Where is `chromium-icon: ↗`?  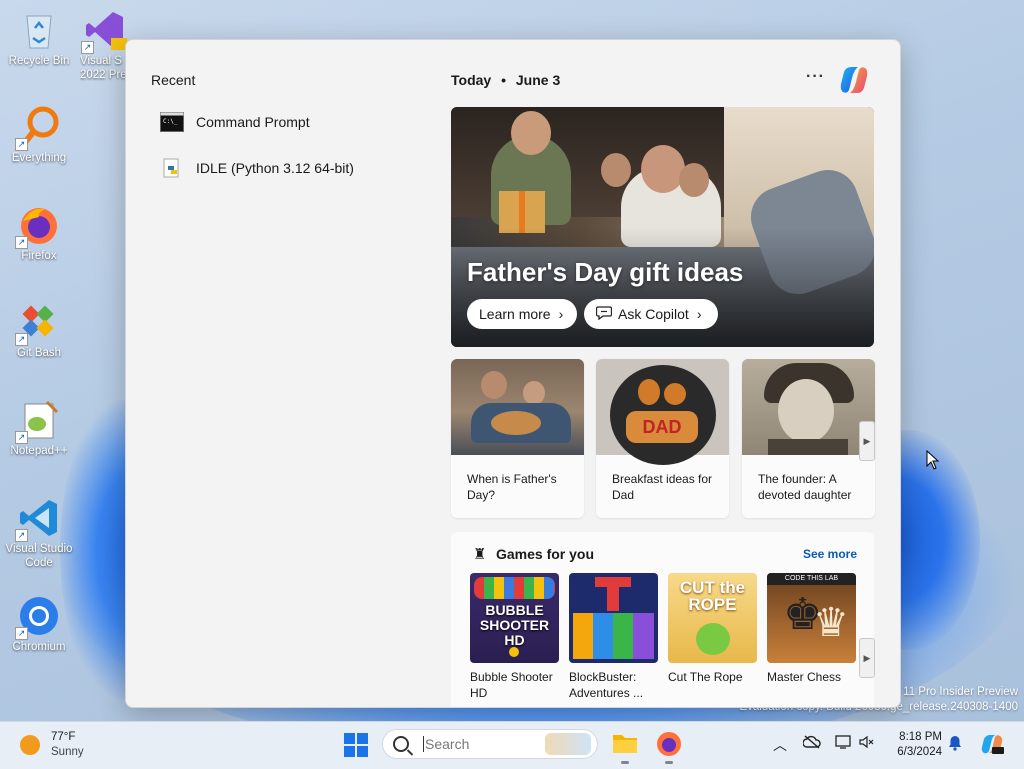
chromium-icon: ↗ is located at coordinates (38, 617).